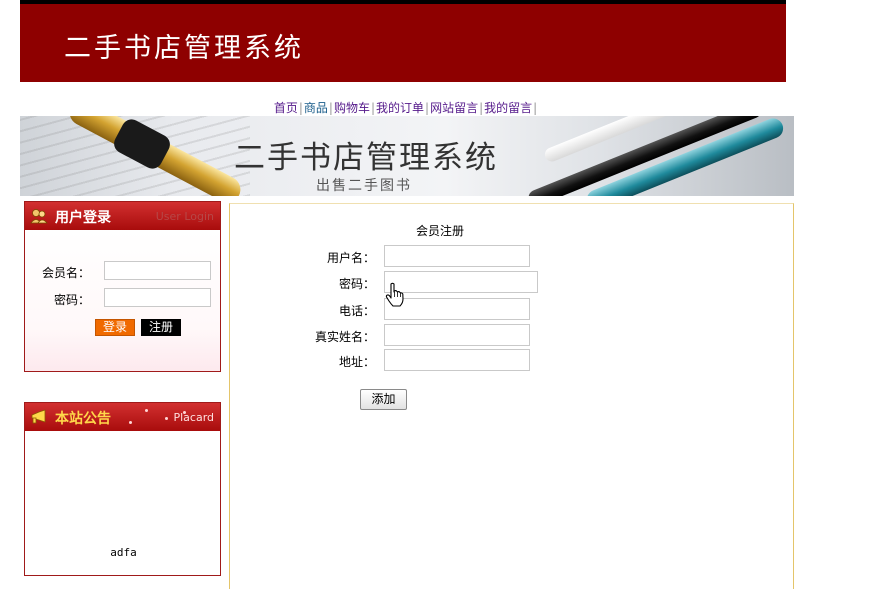  I want to click on nav-cart-link: 购物车, so click(352, 108).